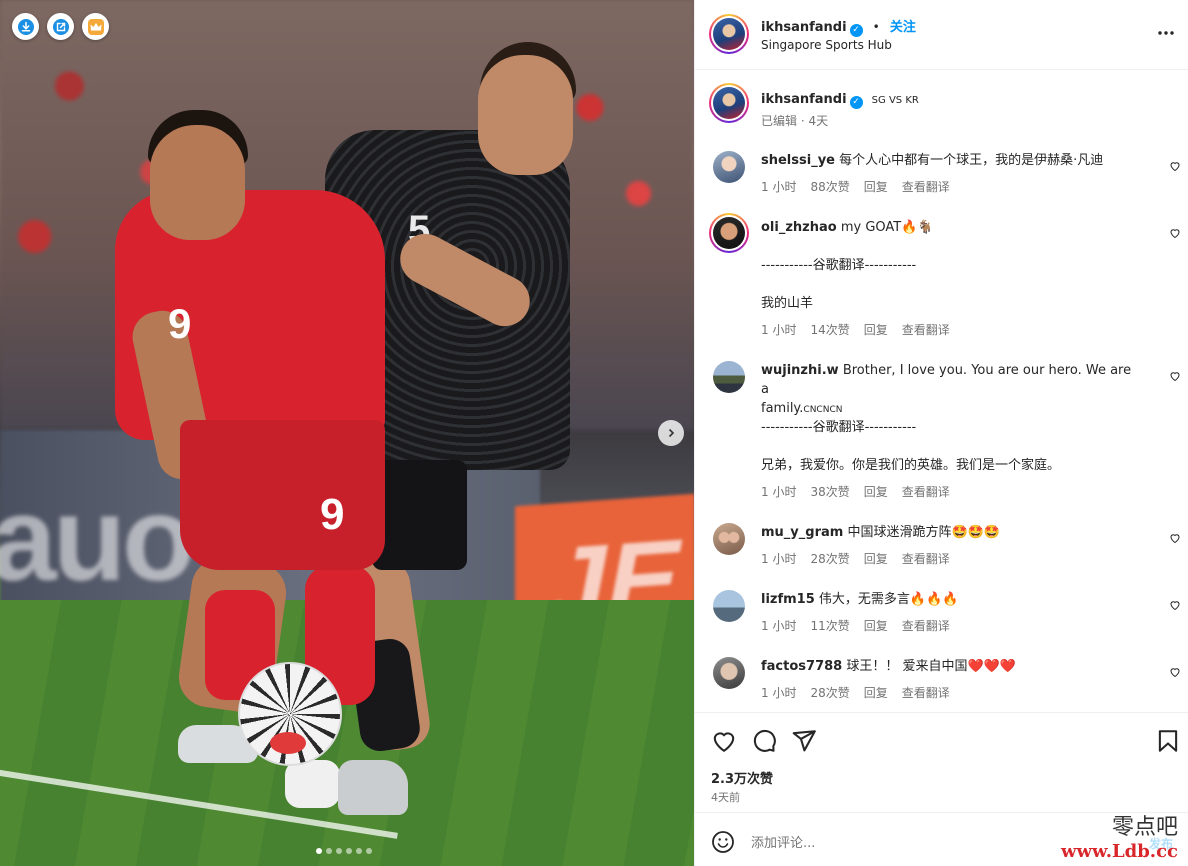 The image size is (1188, 866). Describe the element at coordinates (924, 532) in the screenshot. I see `comment-text: 中国球迷滑跪方阵🤩🤩🤩` at that location.